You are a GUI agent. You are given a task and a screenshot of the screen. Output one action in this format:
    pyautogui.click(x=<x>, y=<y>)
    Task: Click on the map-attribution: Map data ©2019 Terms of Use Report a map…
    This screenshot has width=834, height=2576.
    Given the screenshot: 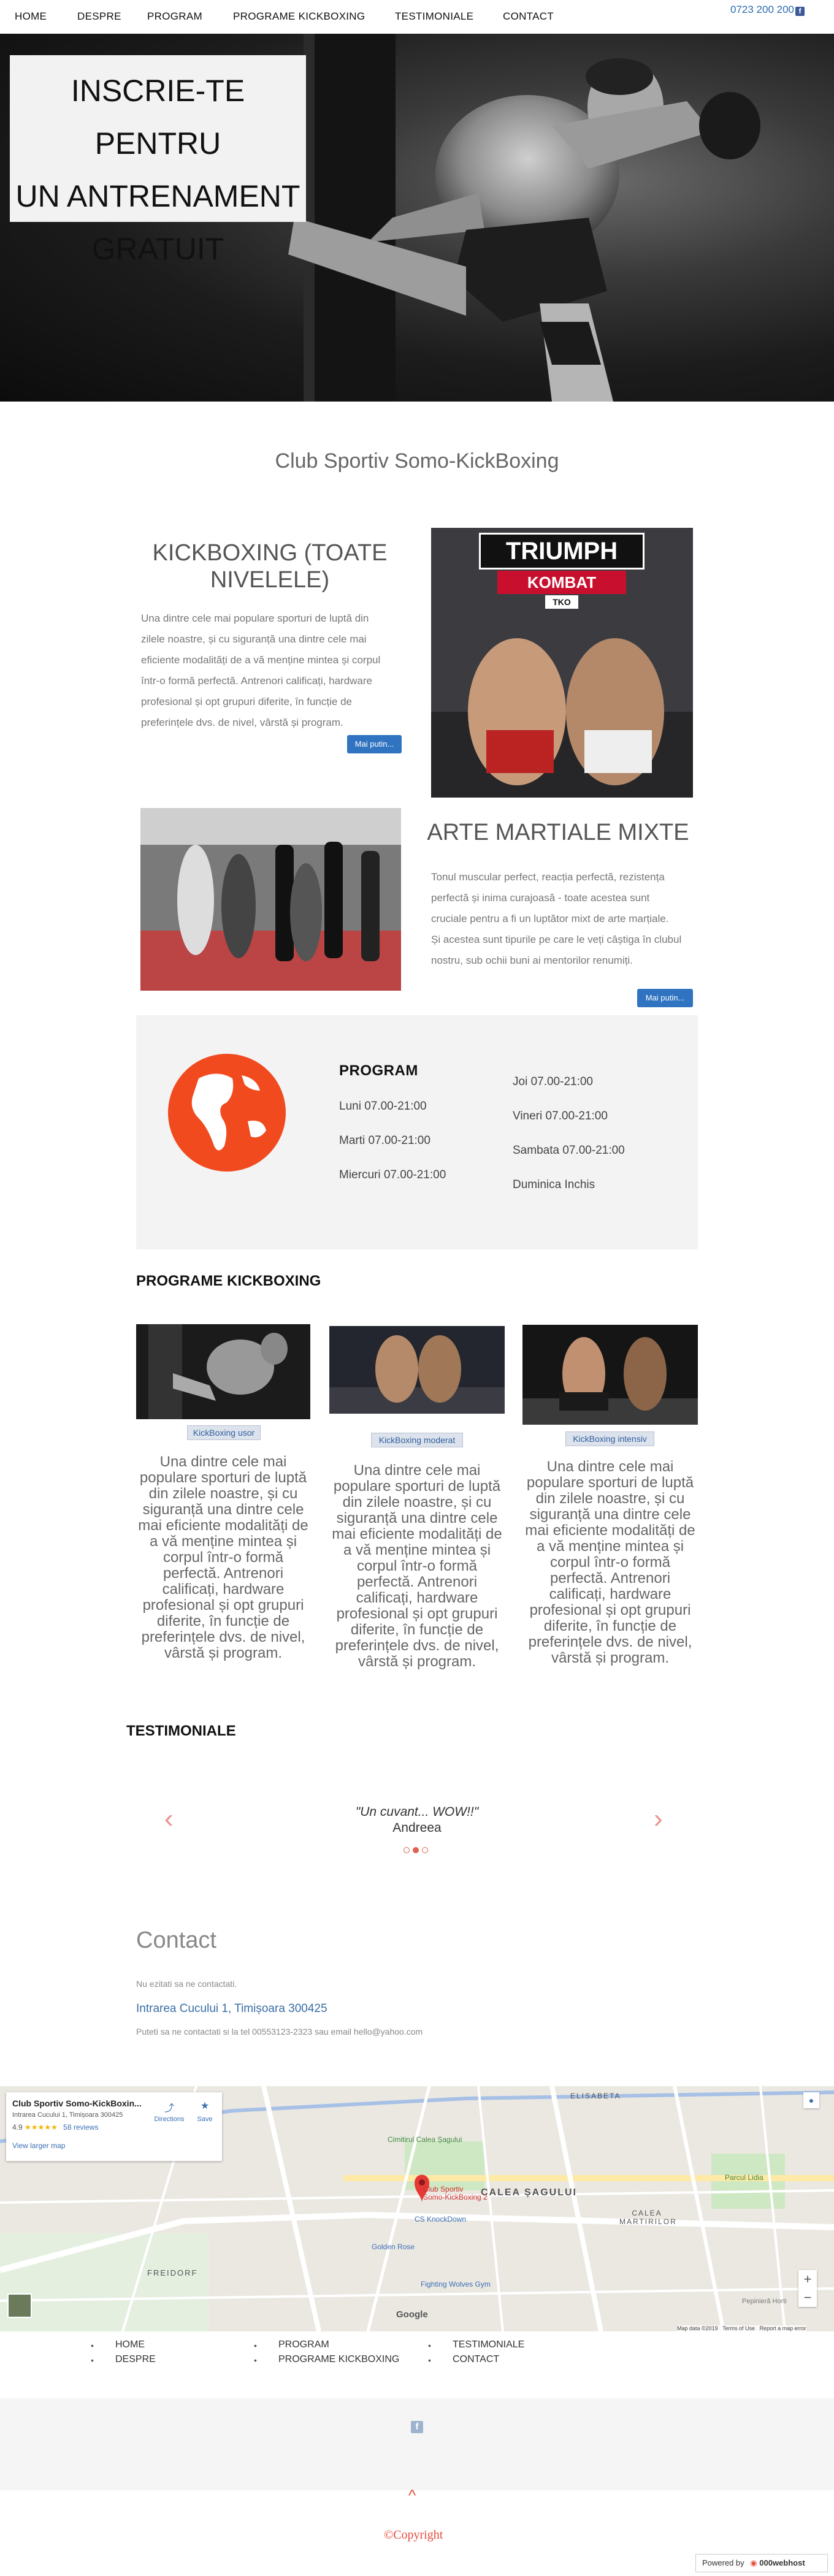 What is the action you would take?
    pyautogui.click(x=742, y=2328)
    